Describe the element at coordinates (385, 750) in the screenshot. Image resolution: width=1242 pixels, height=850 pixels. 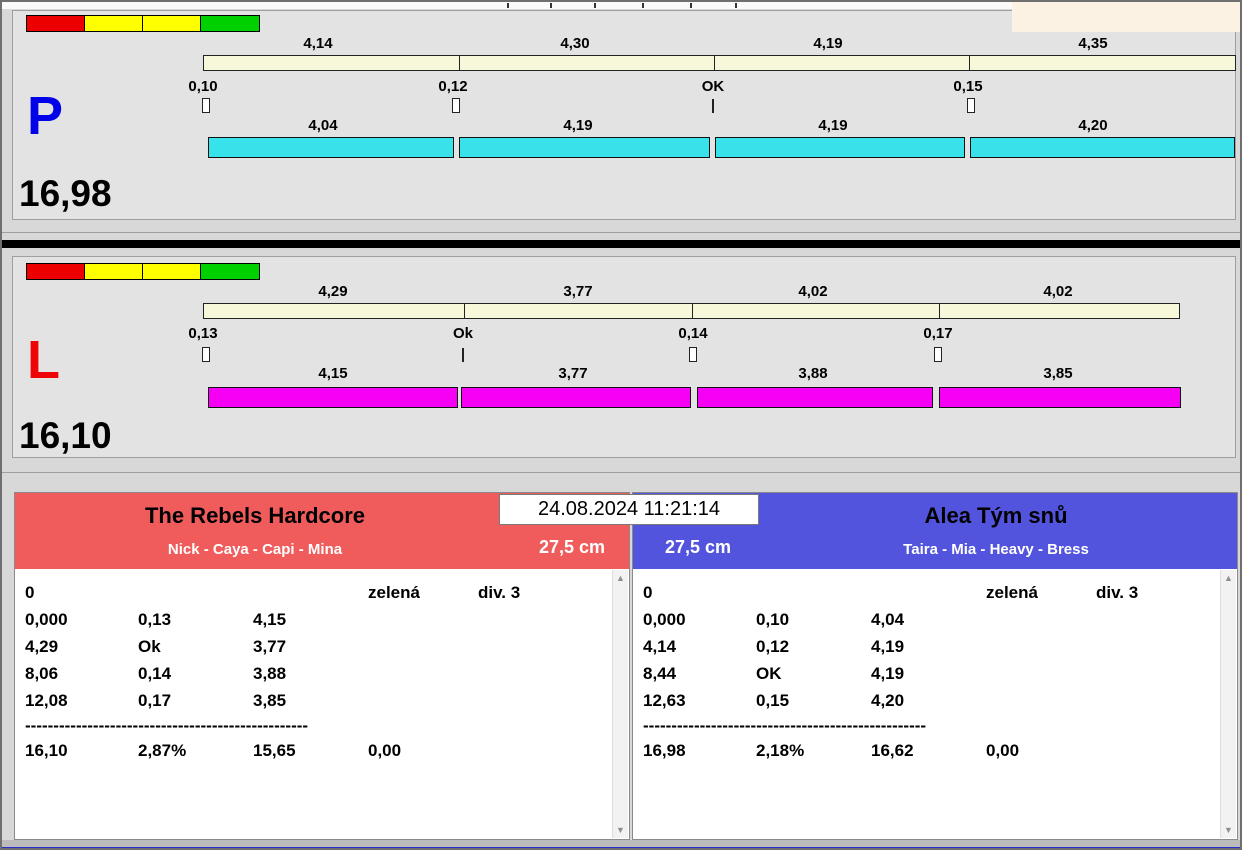
I see `penalty-time: 0,00` at that location.